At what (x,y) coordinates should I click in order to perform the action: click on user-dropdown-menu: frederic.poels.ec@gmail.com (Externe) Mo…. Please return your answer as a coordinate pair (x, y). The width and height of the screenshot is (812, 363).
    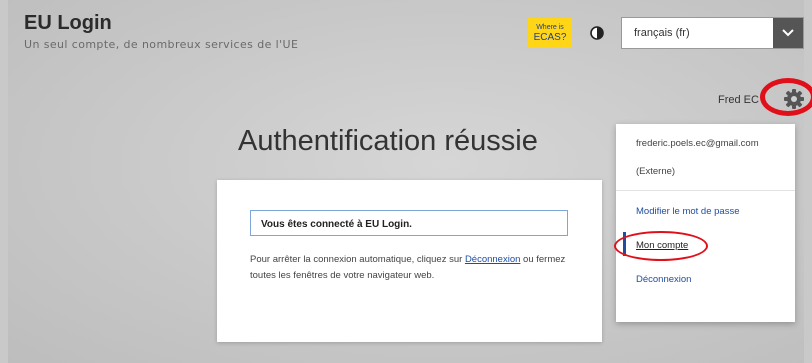
    Looking at the image, I should click on (705, 223).